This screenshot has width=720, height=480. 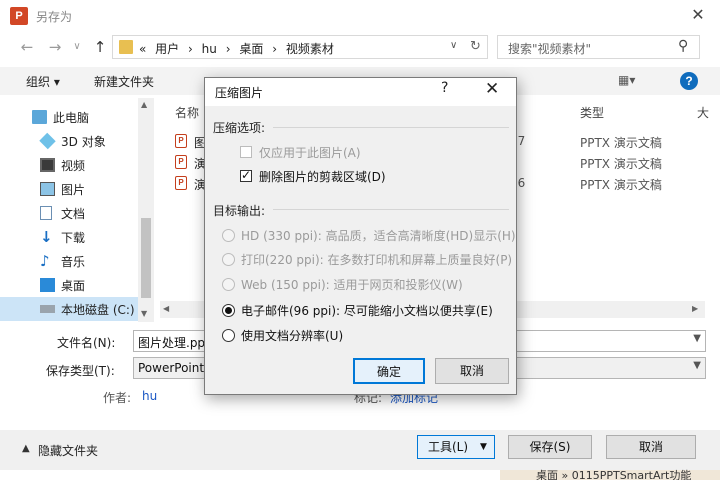 I want to click on cancel-button: 取消, so click(x=651, y=447).